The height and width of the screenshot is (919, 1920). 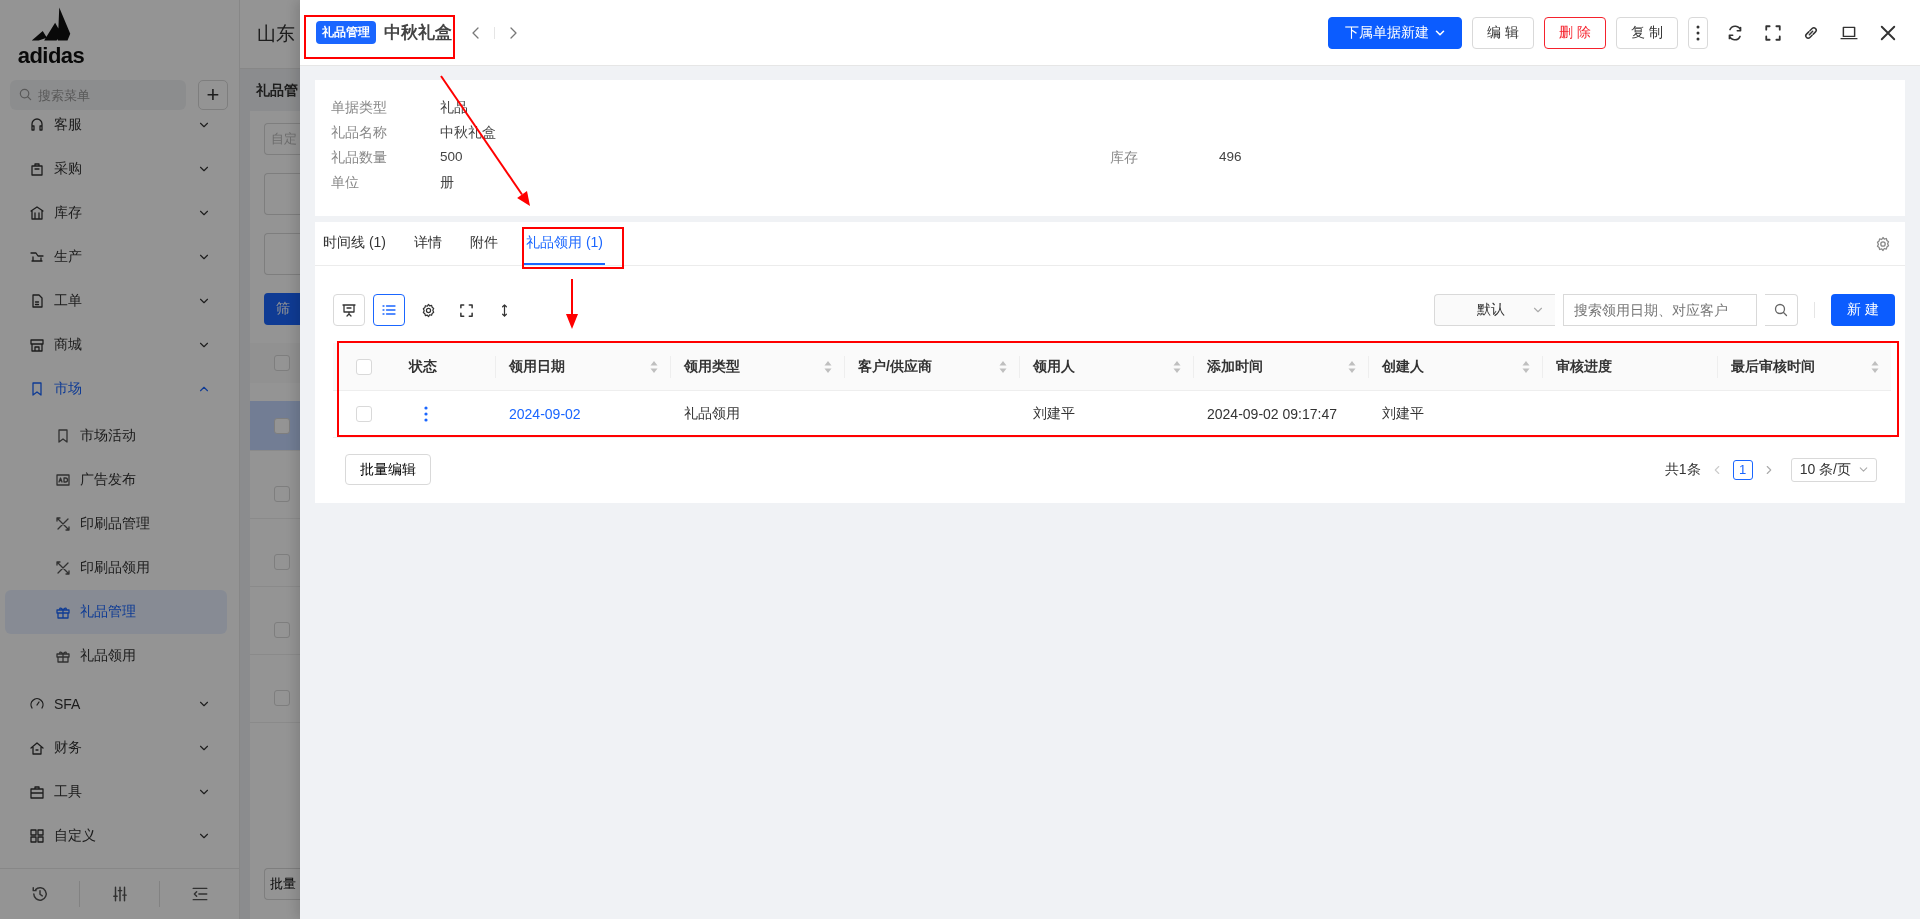 I want to click on menu-item: 采购, so click(x=116, y=169).